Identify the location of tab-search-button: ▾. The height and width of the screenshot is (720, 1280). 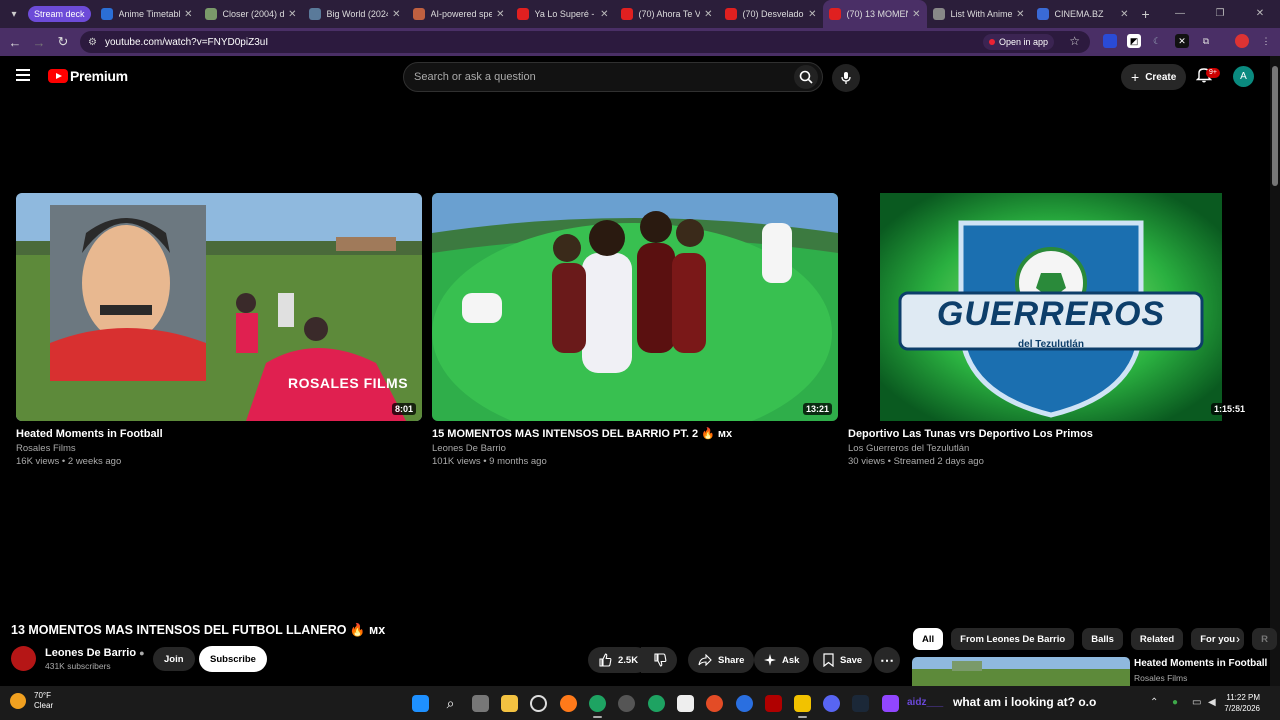
(14, 14).